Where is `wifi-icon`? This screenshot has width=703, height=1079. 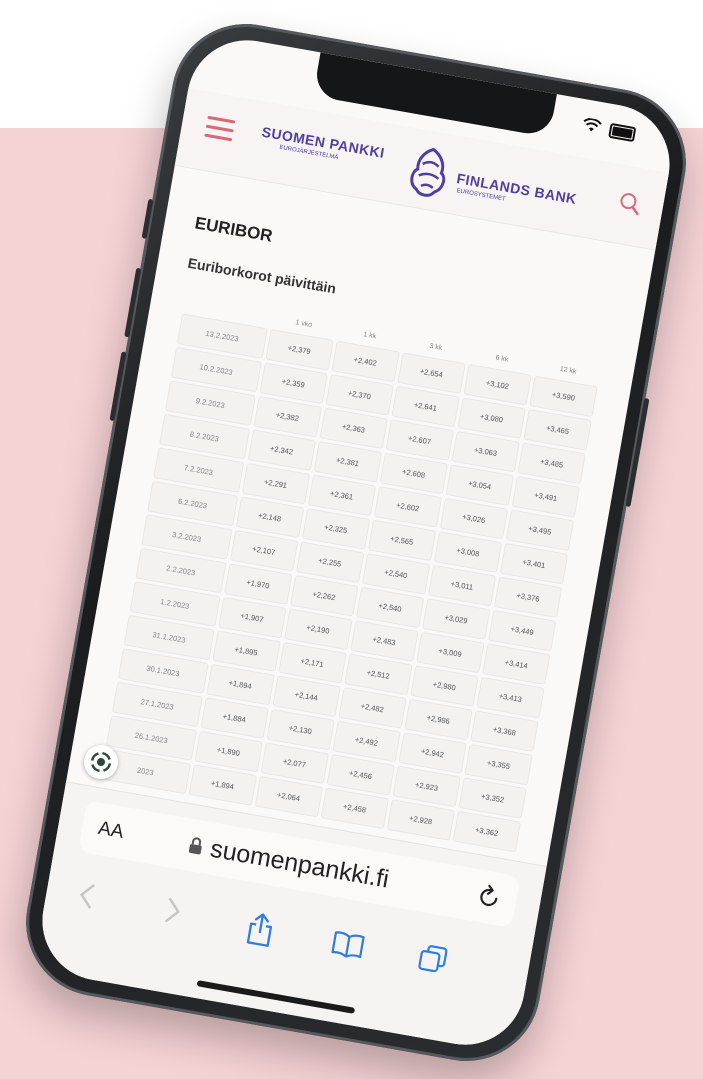
wifi-icon is located at coordinates (591, 126).